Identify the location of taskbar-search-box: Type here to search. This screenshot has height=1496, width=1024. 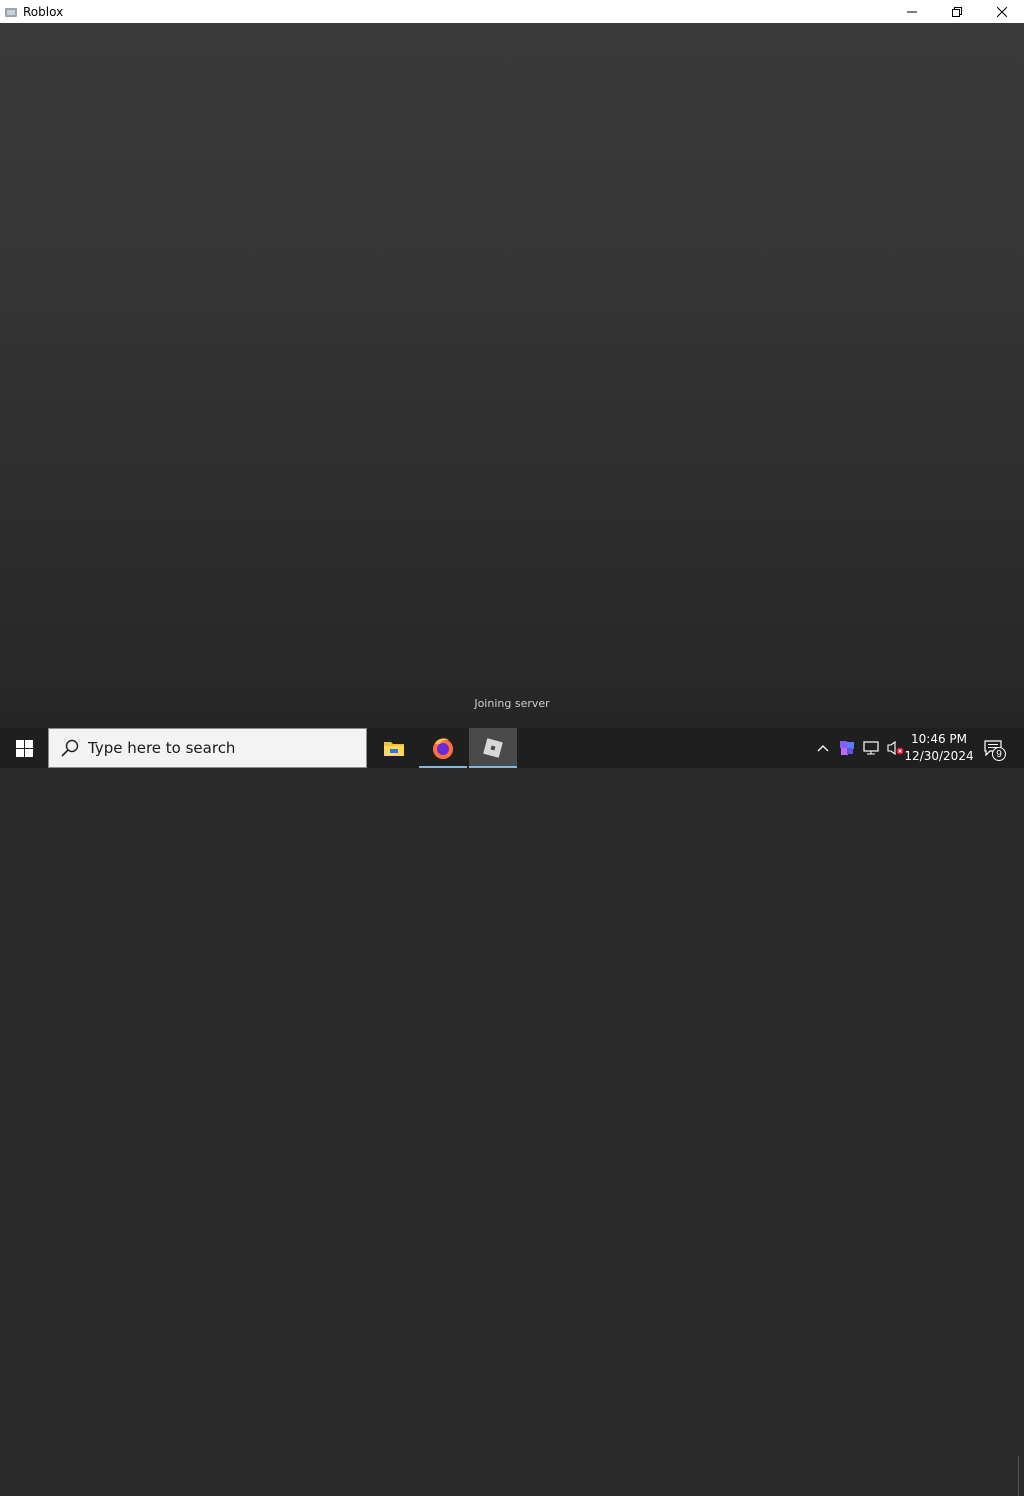
(207, 748).